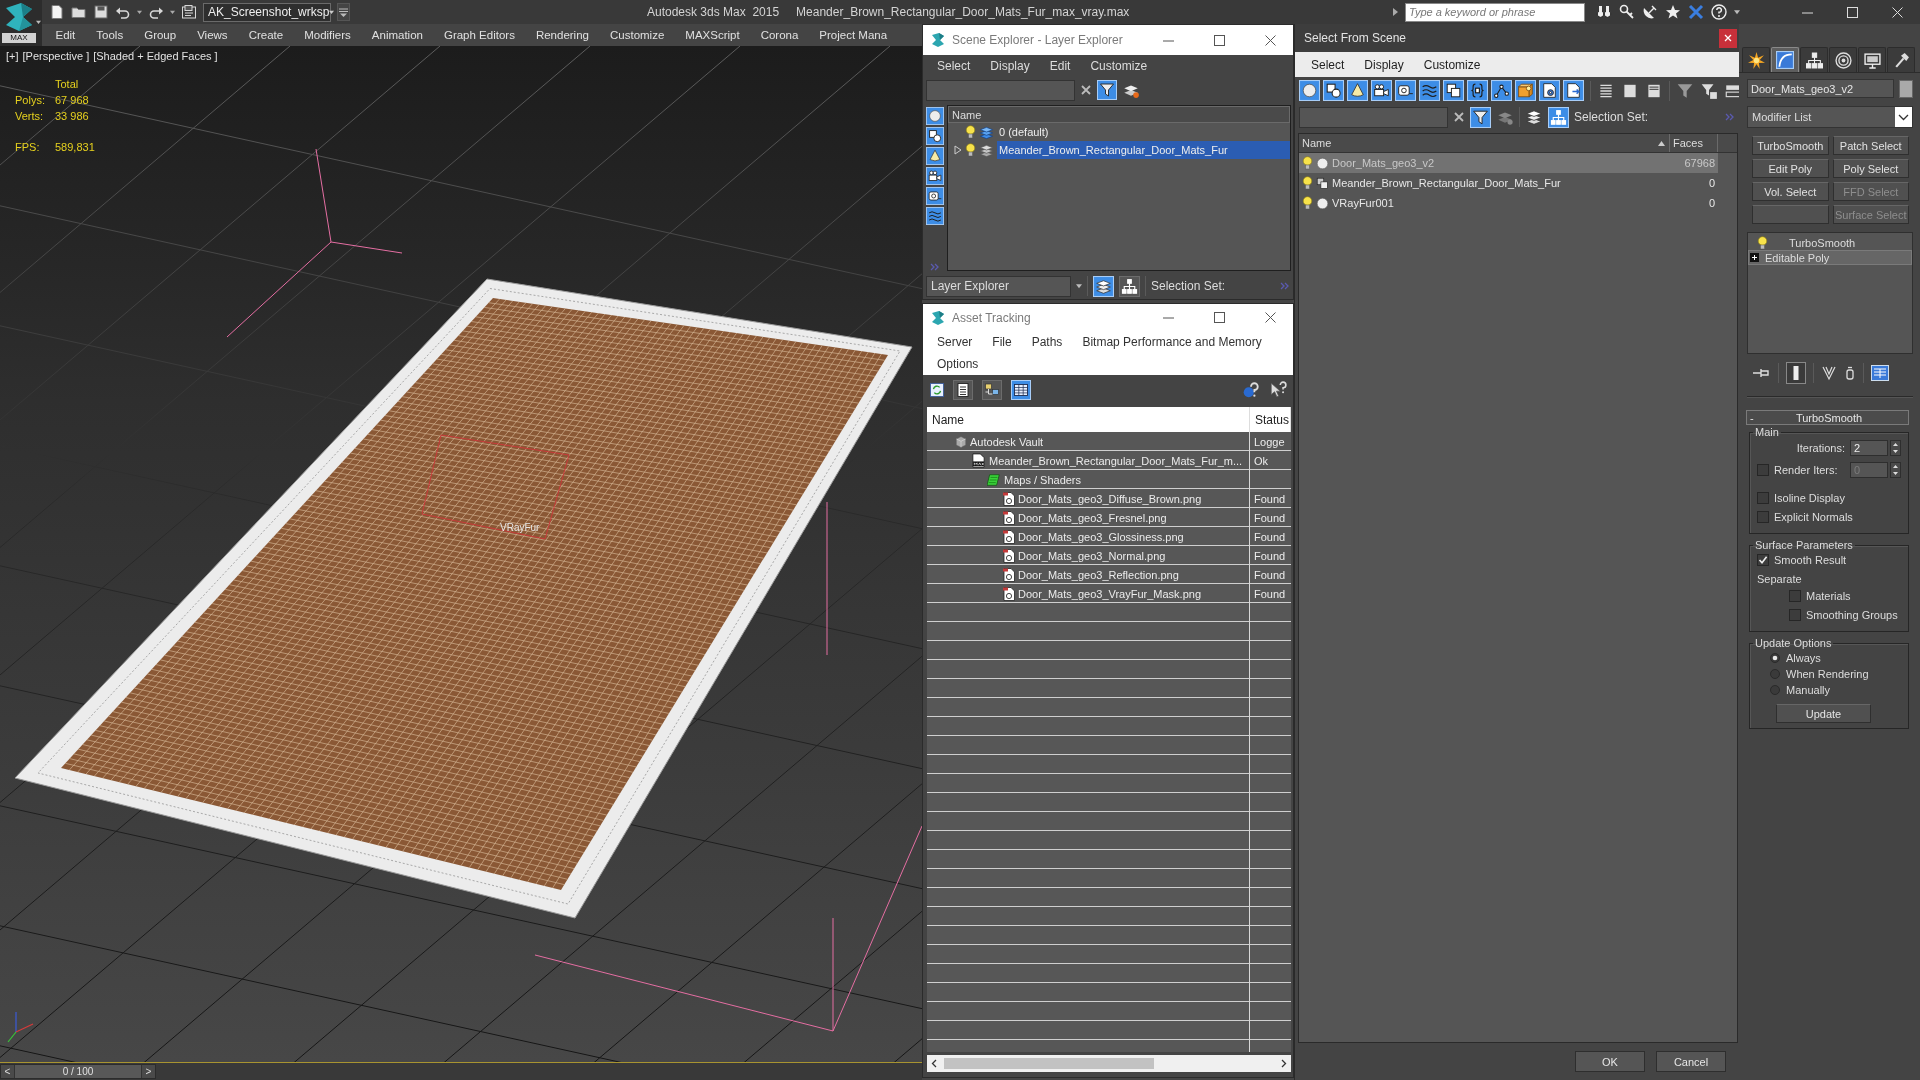 This screenshot has height=1080, width=1920. What do you see at coordinates (1870, 145) in the screenshot?
I see `modifier-button: Patch Select` at bounding box center [1870, 145].